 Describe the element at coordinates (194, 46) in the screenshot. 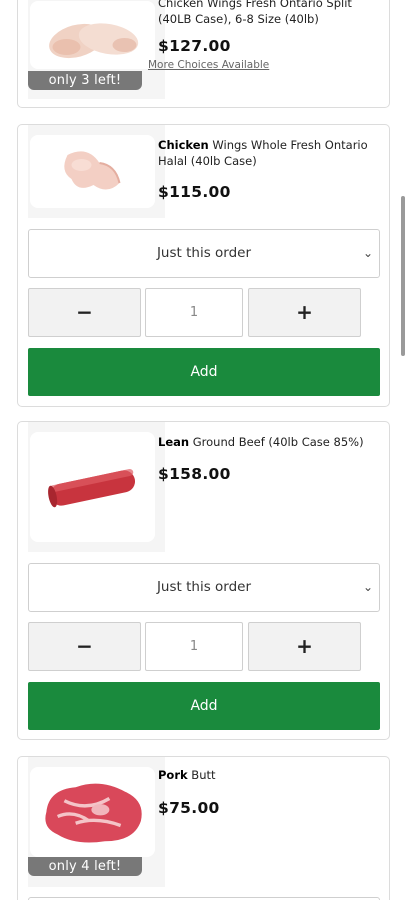

I see `product-price: $127.00` at that location.